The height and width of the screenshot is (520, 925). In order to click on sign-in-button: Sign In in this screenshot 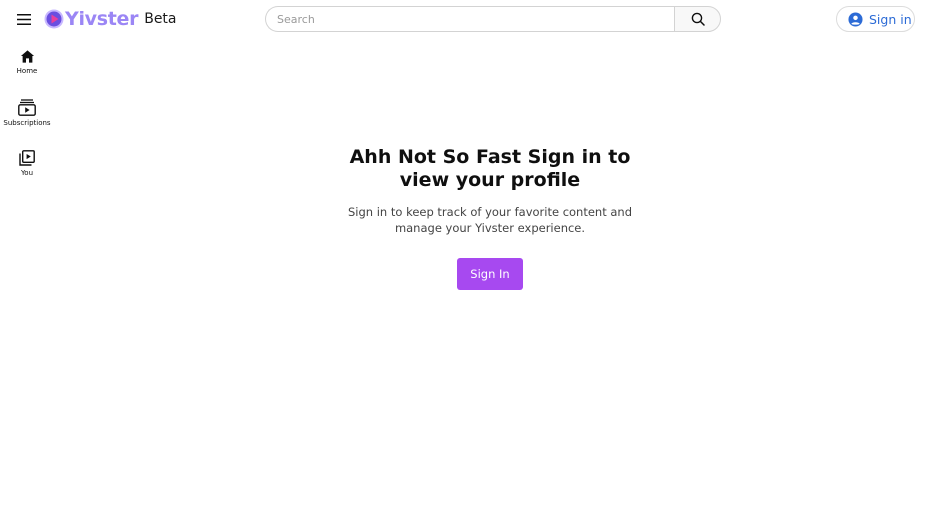, I will do `click(490, 274)`.